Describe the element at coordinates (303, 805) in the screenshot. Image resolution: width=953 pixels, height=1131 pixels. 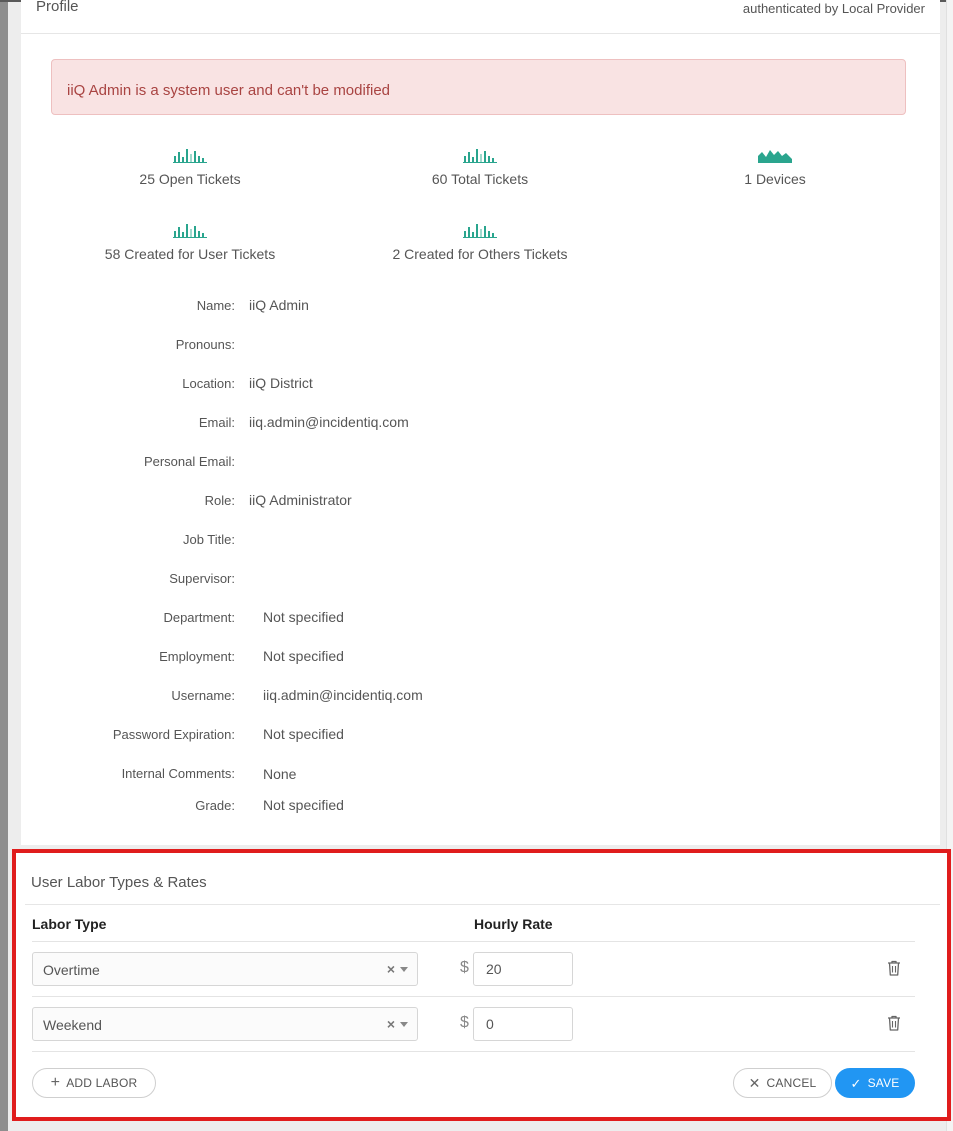
I see `field-value-grade: Not specified` at that location.